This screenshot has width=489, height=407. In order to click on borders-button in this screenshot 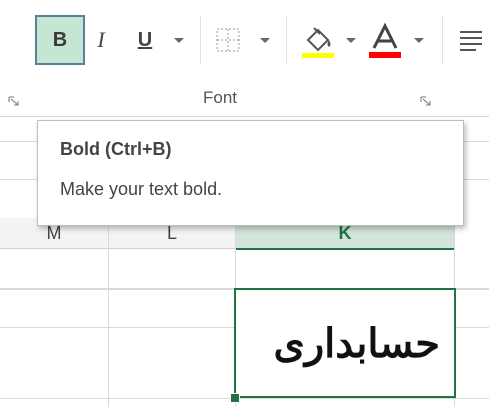, I will do `click(228, 40)`.